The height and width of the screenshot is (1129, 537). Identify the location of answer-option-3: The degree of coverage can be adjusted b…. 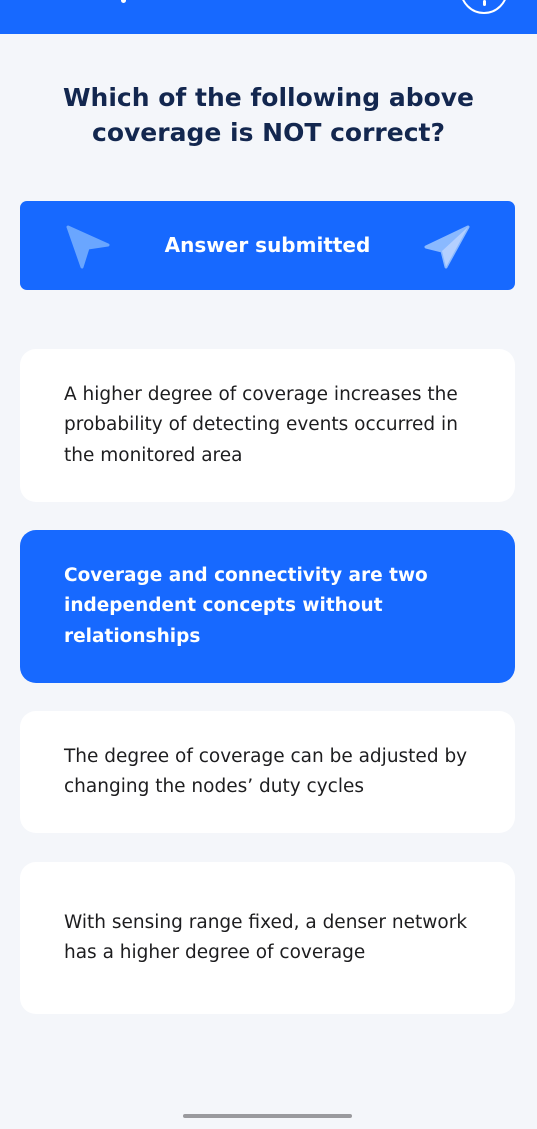
(267, 772).